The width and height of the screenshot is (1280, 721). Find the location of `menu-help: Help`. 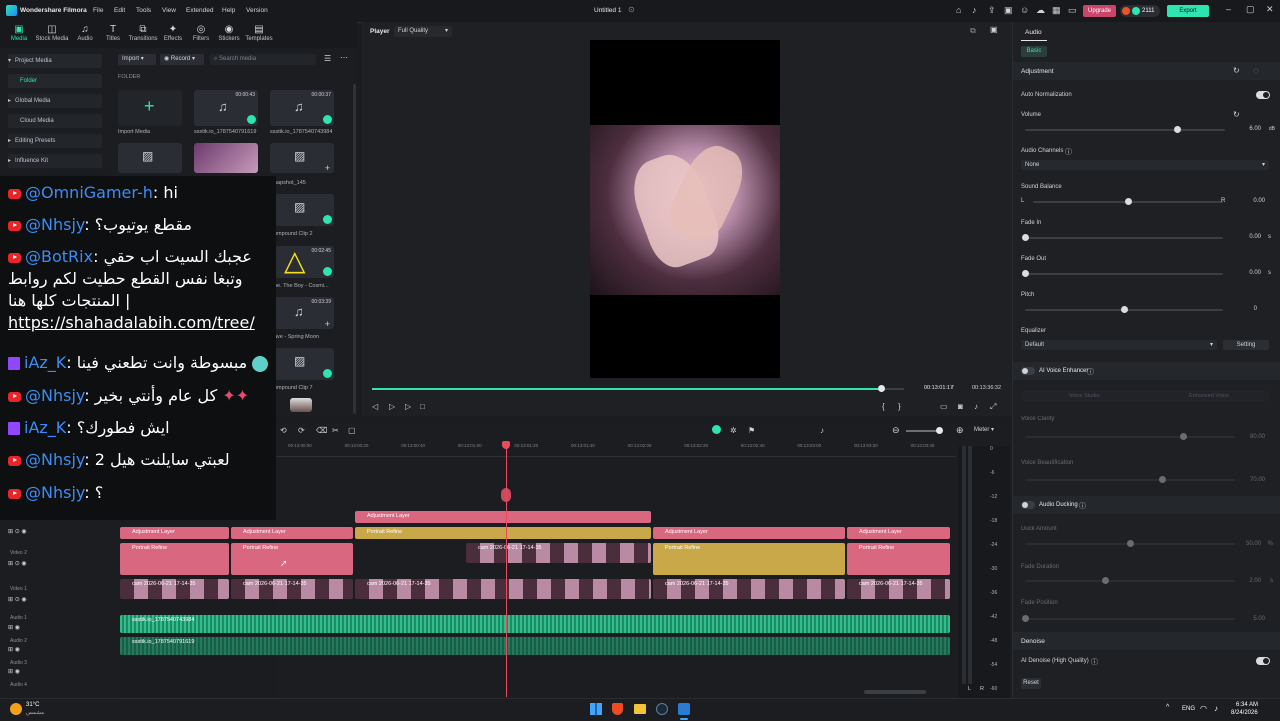

menu-help: Help is located at coordinates (228, 10).